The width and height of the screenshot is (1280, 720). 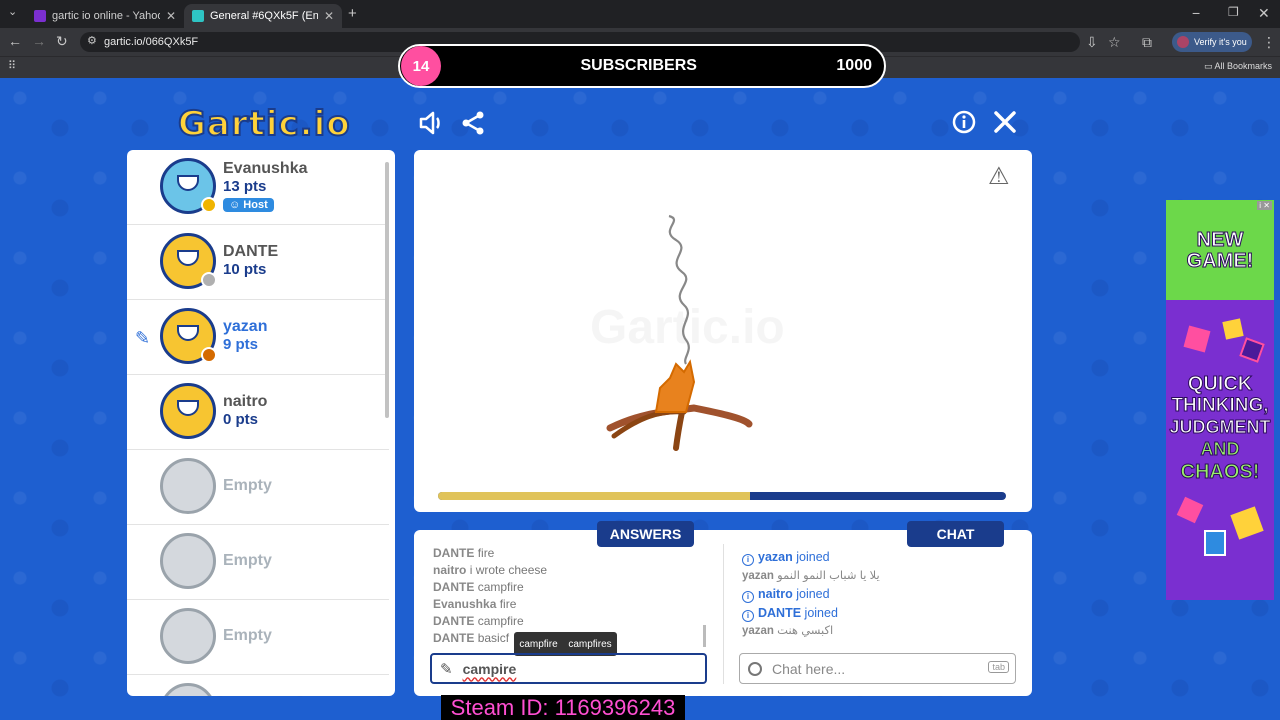 What do you see at coordinates (589, 644) in the screenshot?
I see `suggestion-item: campfires` at bounding box center [589, 644].